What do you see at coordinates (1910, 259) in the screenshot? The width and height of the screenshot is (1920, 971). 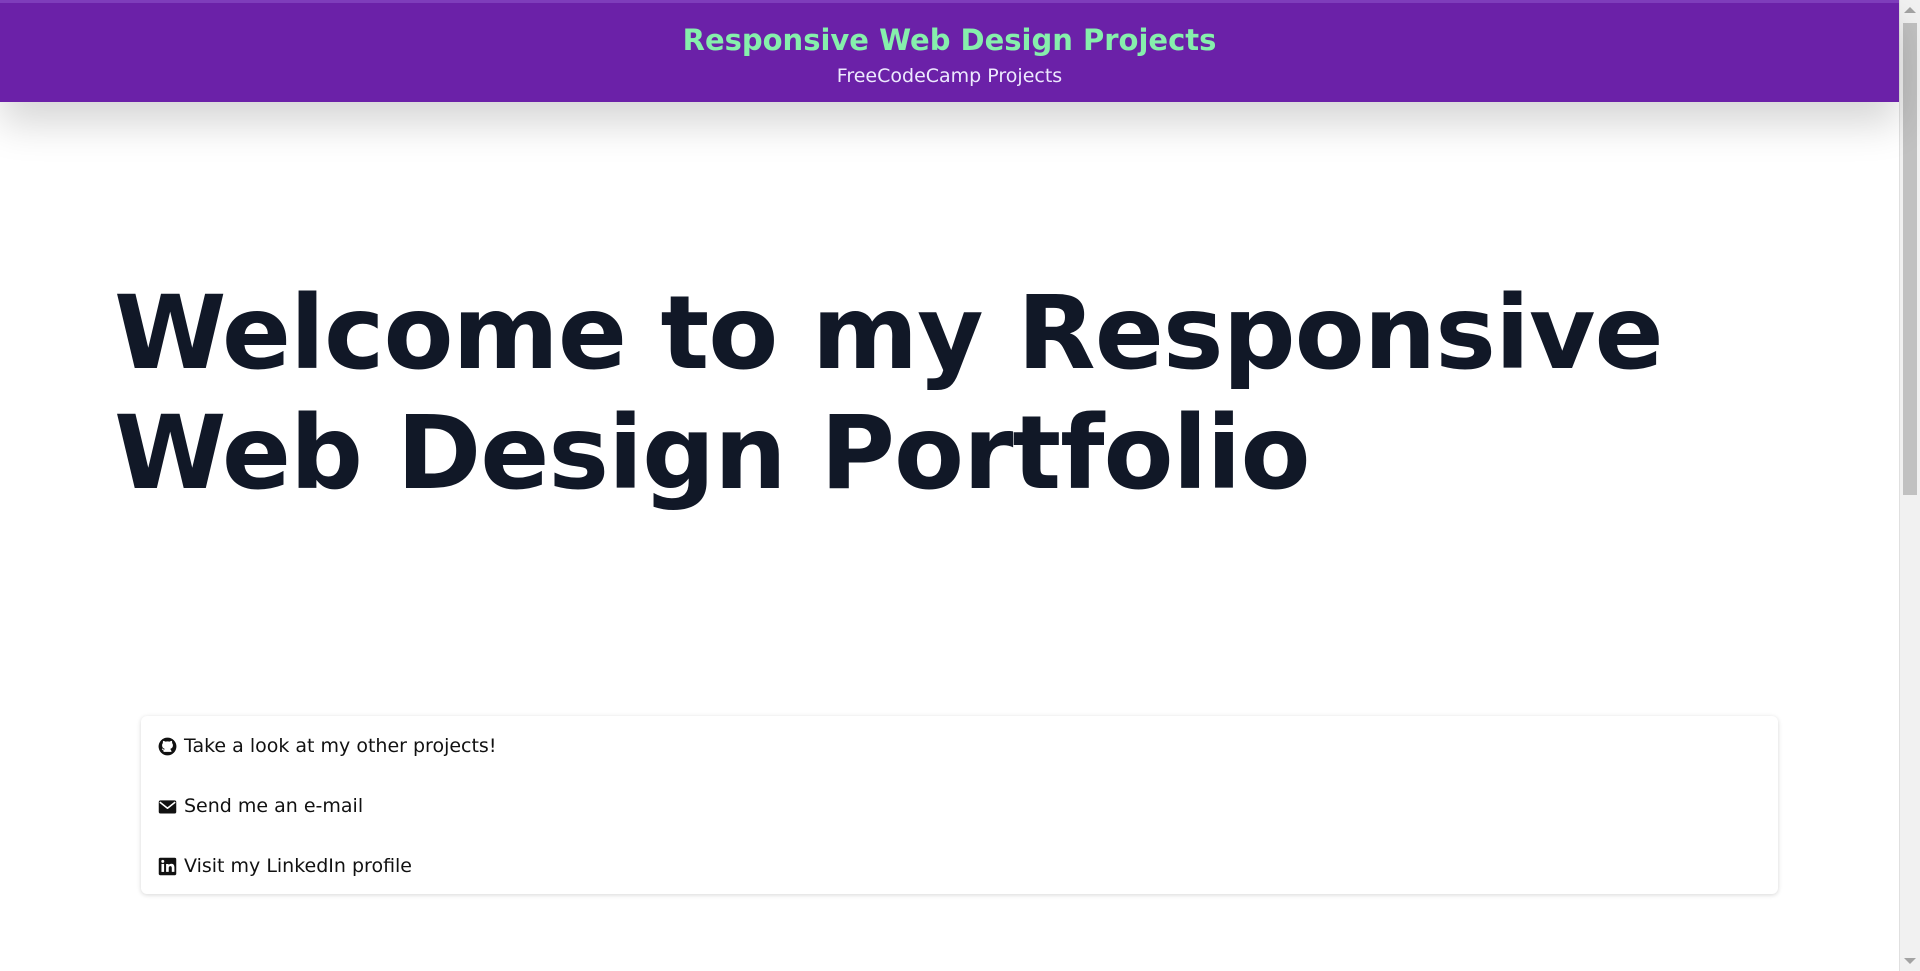 I see `scrollbar-thumb` at bounding box center [1910, 259].